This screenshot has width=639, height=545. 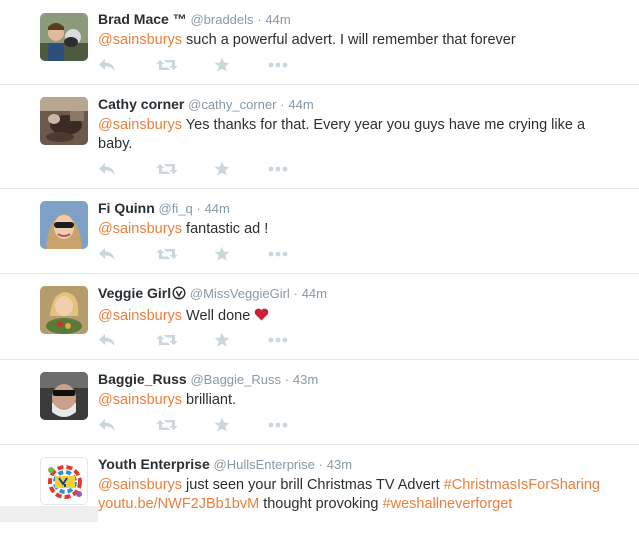 I want to click on fullname: Cathy corner, so click(x=141, y=104).